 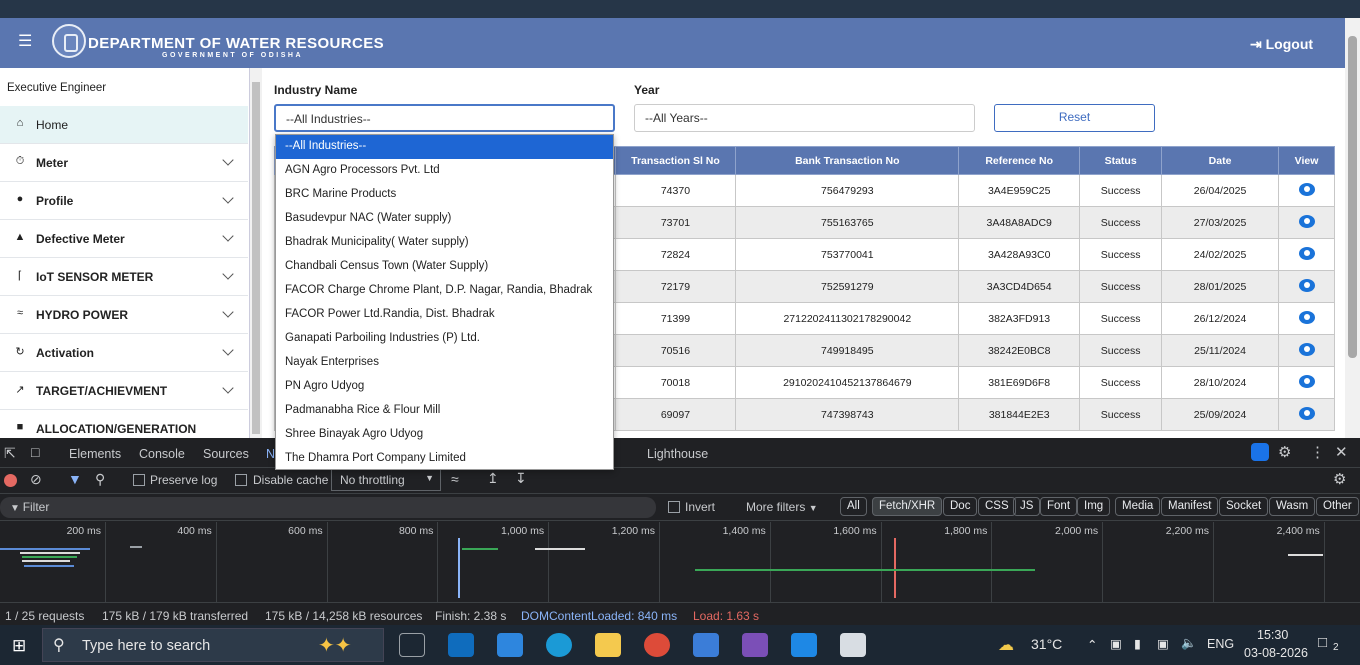 What do you see at coordinates (657, 645) in the screenshot?
I see `chrome-icon` at bounding box center [657, 645].